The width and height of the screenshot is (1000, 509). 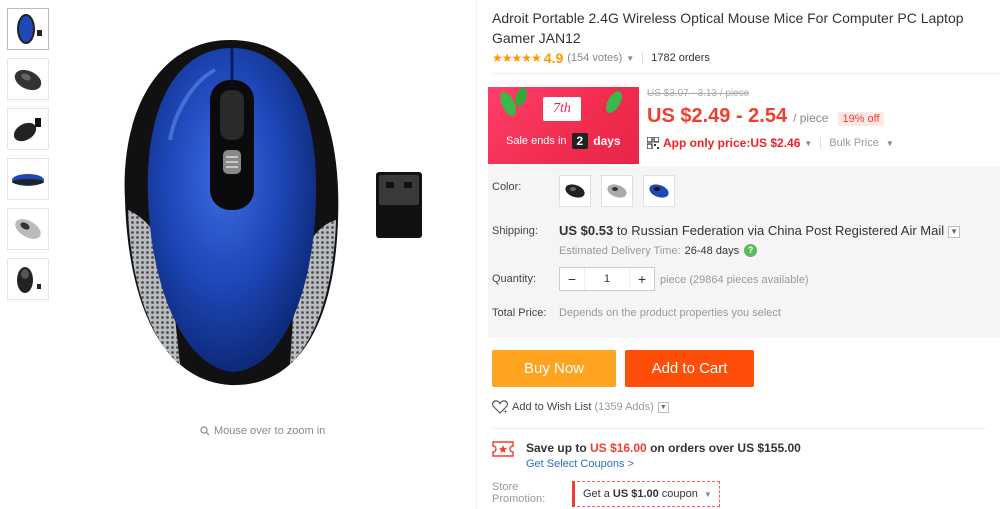 I want to click on total-price-label: Total Price:, so click(x=519, y=313).